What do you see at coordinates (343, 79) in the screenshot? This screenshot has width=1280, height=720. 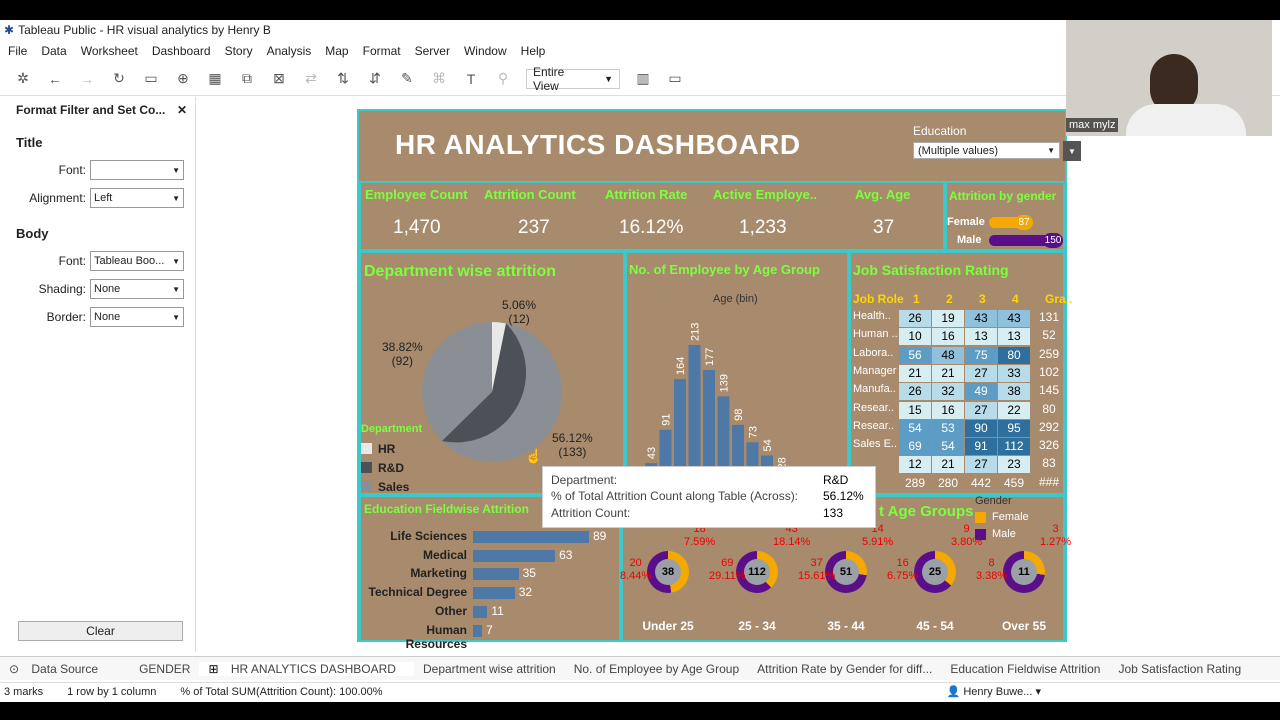 I see `sort-asc-icon: ⇅` at bounding box center [343, 79].